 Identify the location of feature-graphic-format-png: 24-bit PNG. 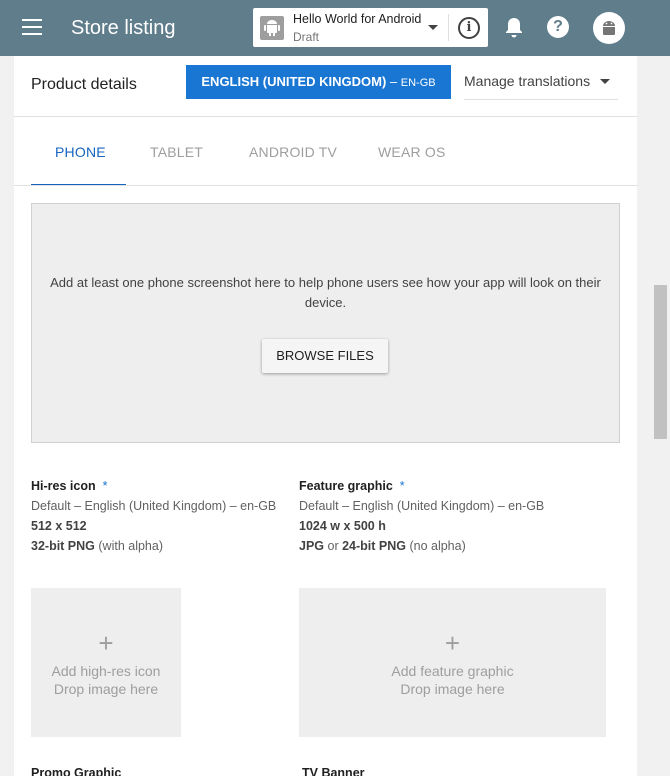
(374, 546).